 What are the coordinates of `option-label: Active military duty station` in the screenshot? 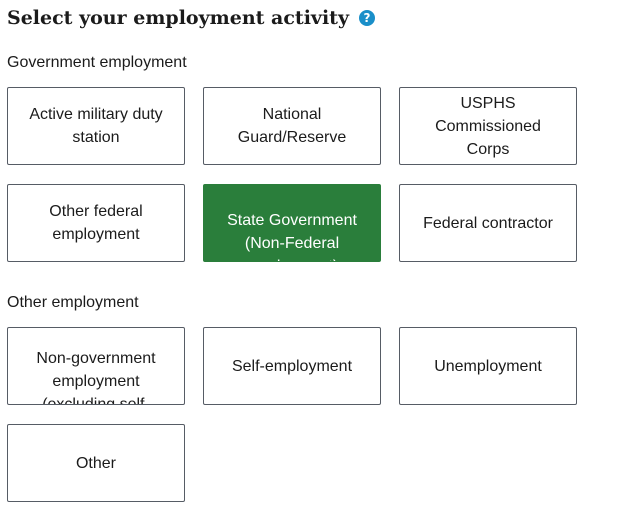 It's located at (96, 126).